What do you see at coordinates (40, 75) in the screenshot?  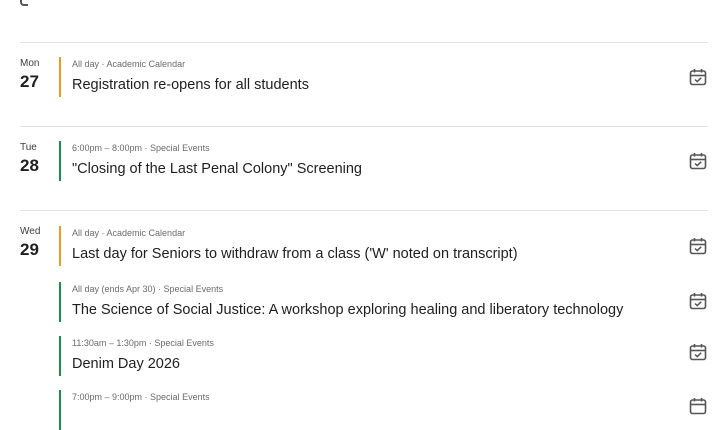 I see `day-header-mon: Mon 27` at bounding box center [40, 75].